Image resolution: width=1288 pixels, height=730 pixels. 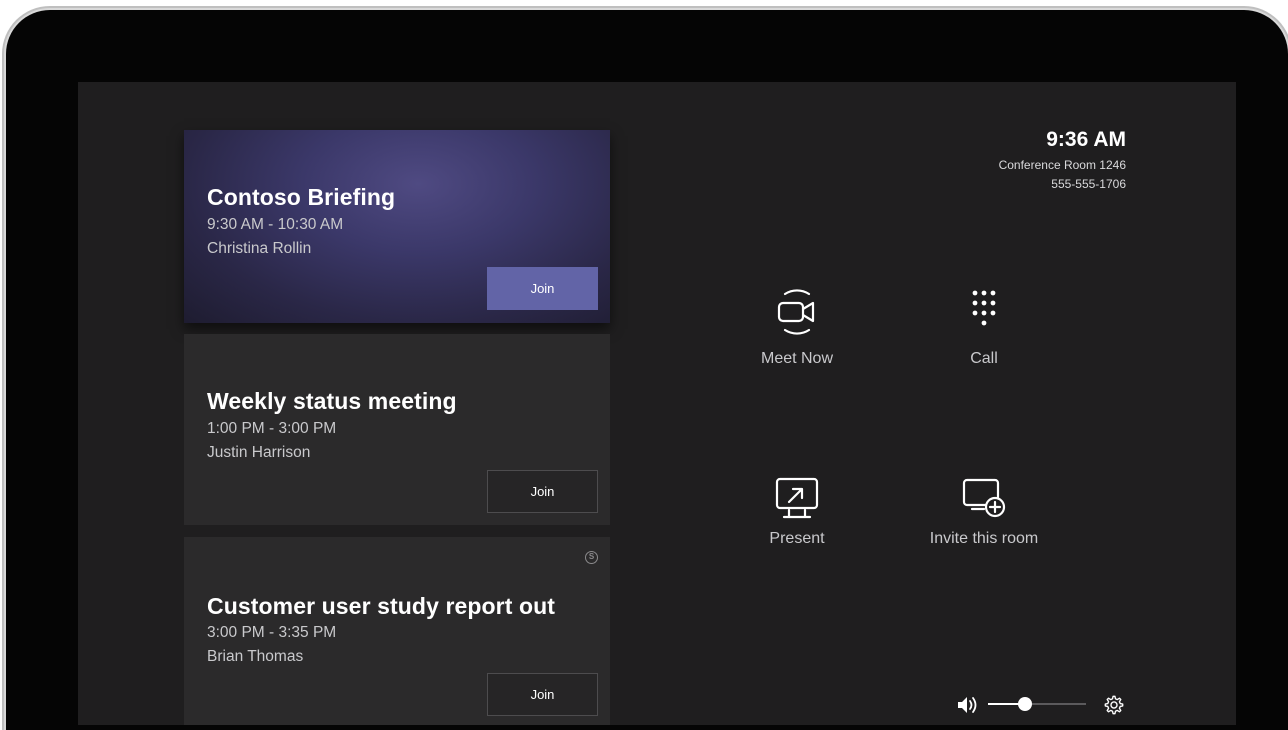 I want to click on meeting-organizer: Christina Rollin, so click(x=259, y=248).